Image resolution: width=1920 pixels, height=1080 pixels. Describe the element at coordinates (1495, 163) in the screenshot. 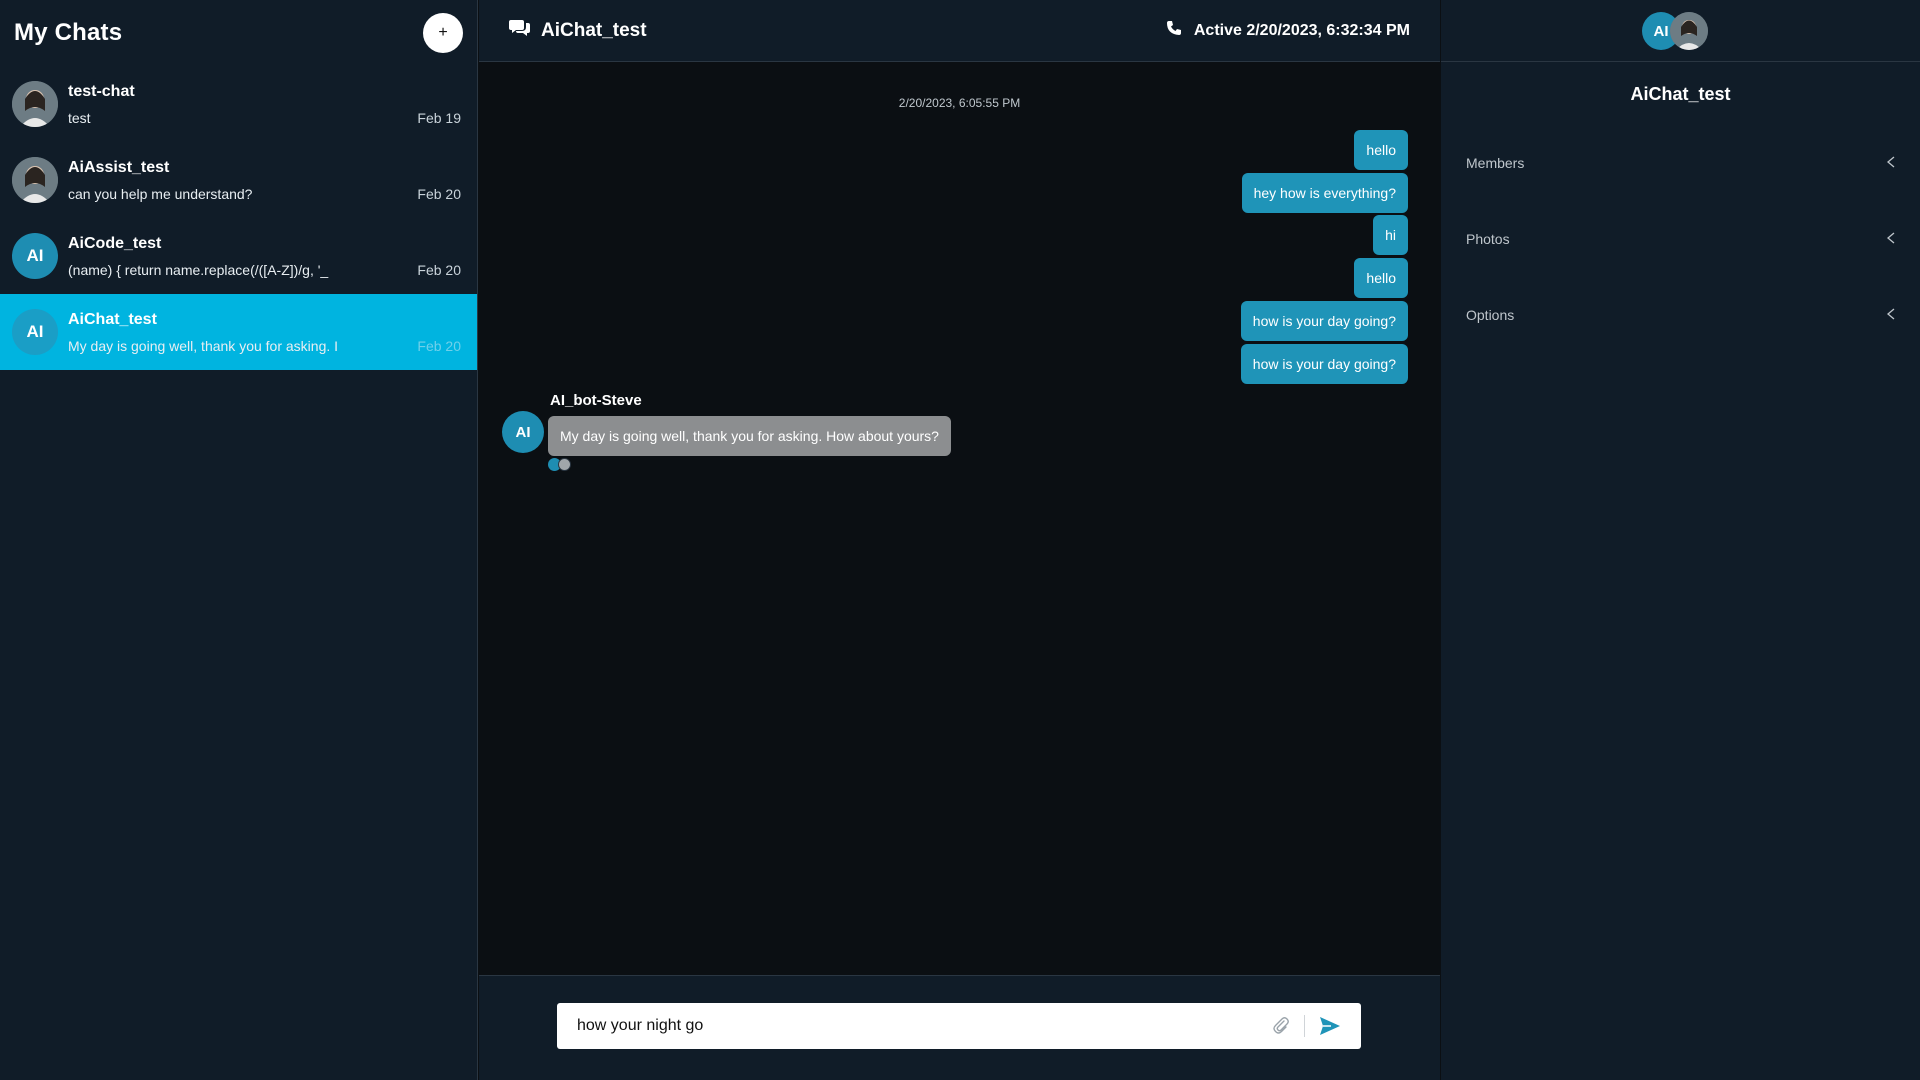

I see `section-label: Members` at that location.